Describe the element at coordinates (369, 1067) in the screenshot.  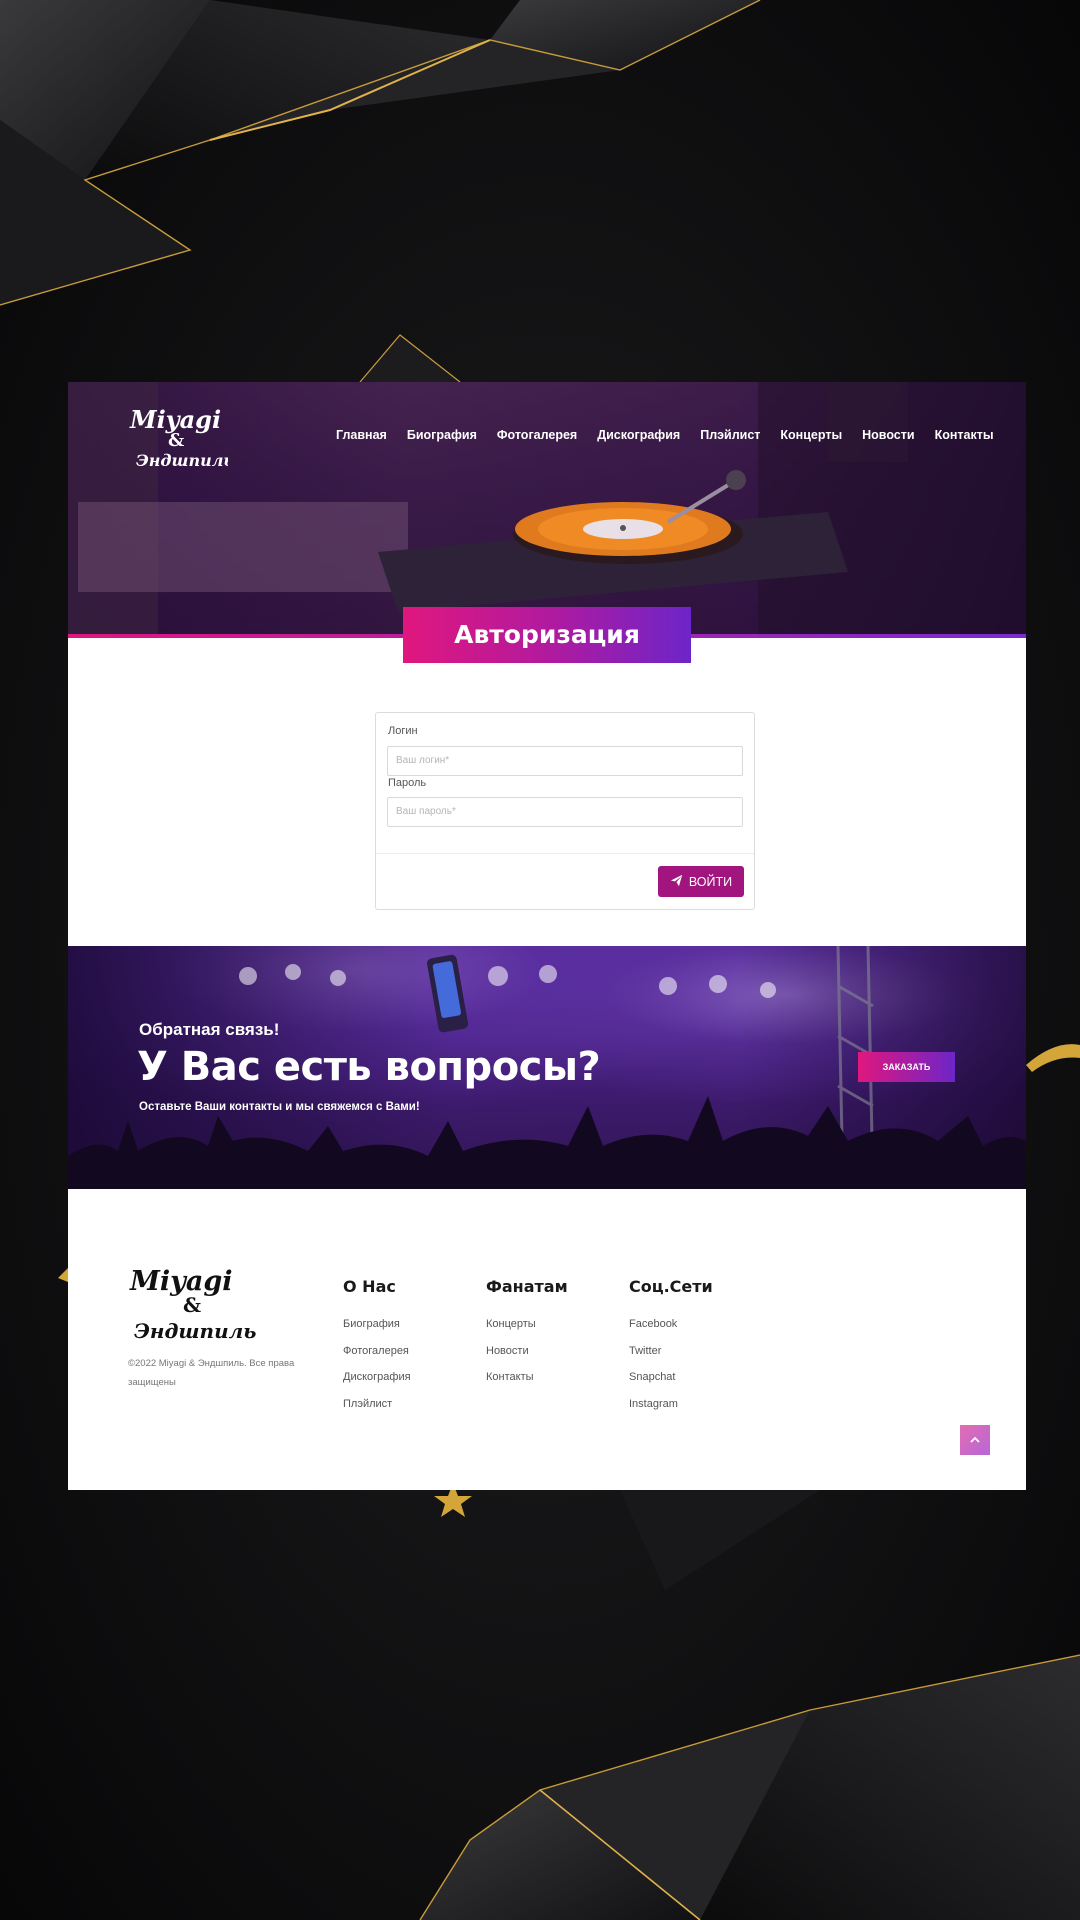
I see `feedback-title: У Вас есть вопросы?` at that location.